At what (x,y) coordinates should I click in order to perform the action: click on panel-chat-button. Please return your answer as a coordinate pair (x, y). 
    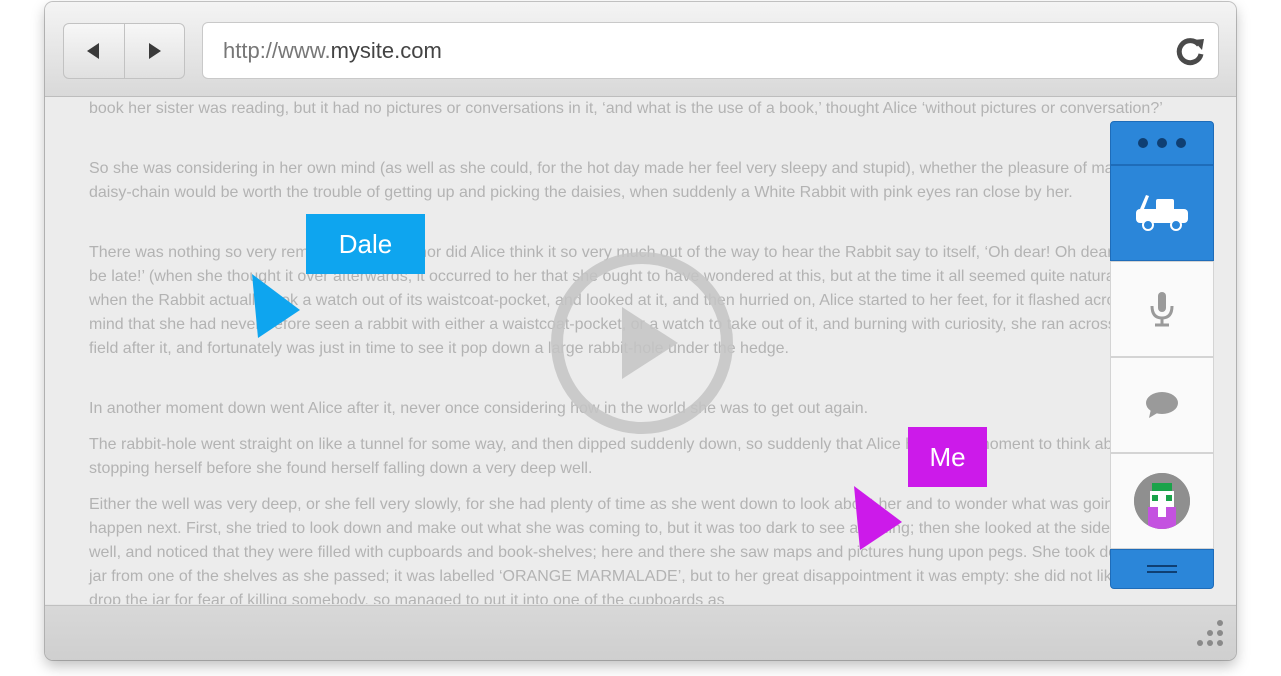
    Looking at the image, I should click on (1162, 405).